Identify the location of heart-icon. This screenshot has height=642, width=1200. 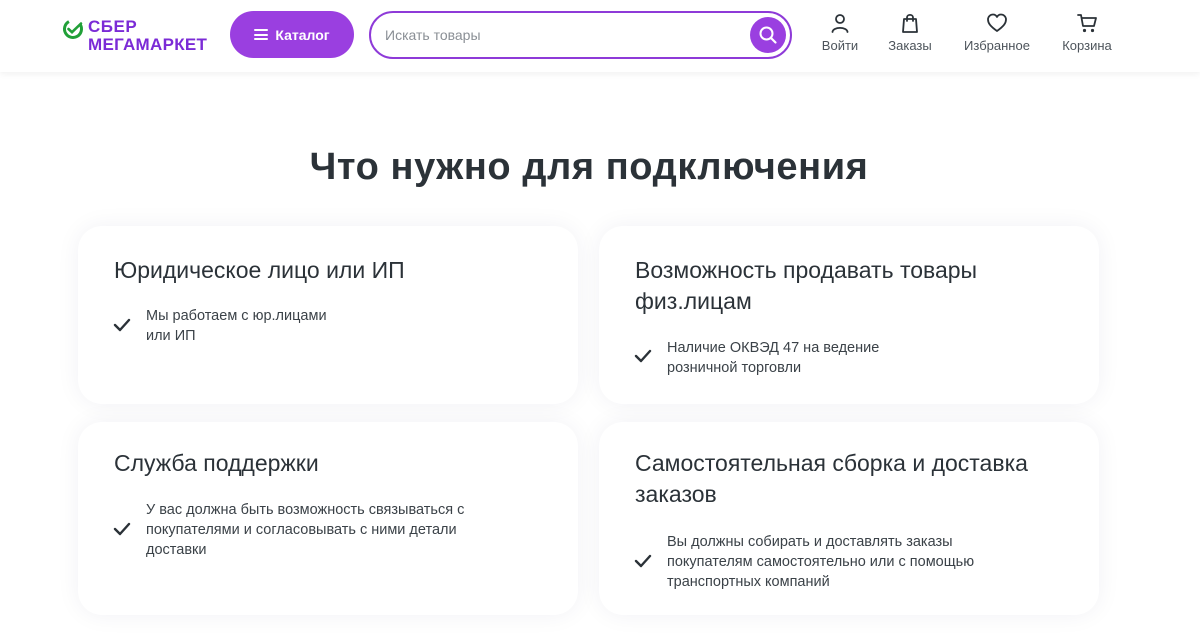
(997, 22).